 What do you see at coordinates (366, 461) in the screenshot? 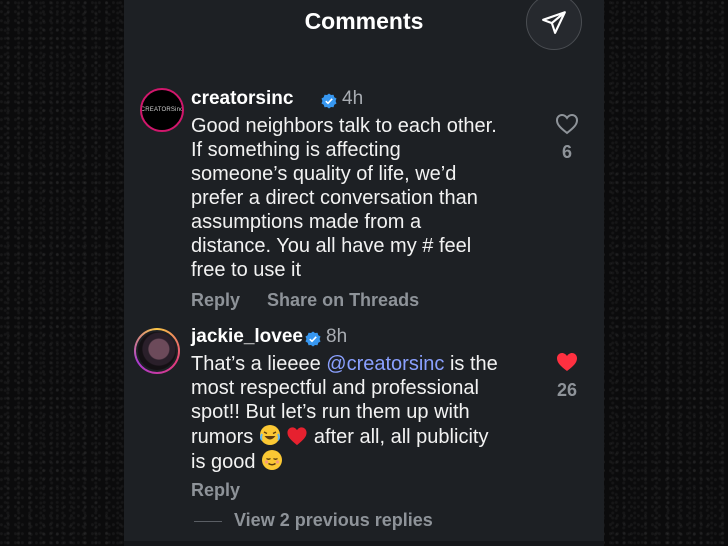
I see `comment-line: is good` at bounding box center [366, 461].